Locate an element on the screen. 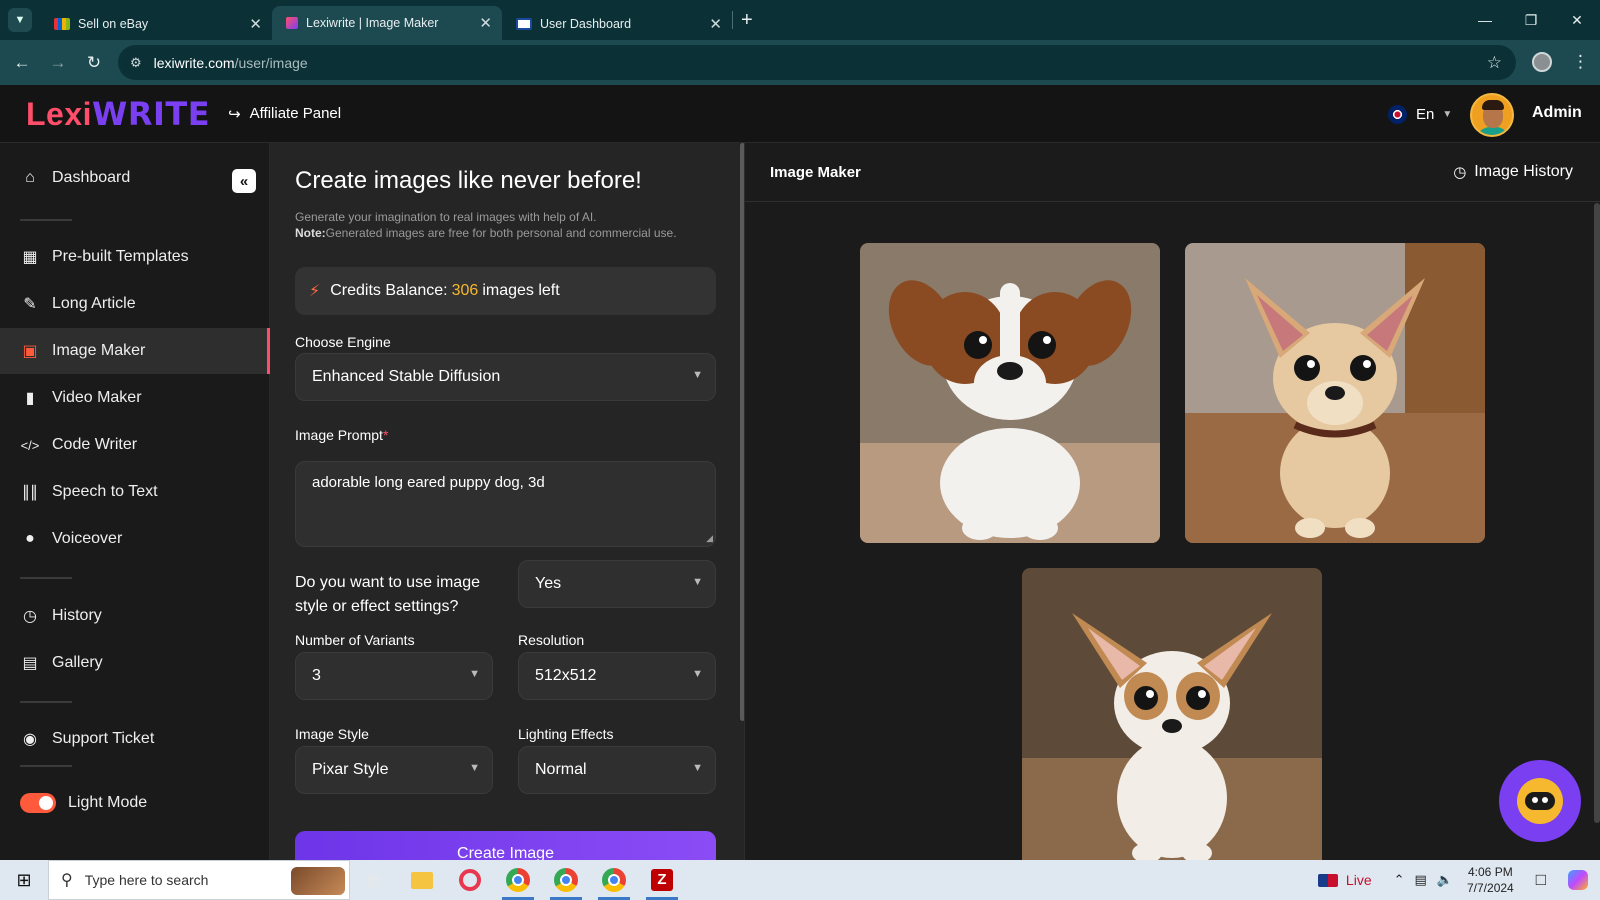 The image size is (1600, 900). robot-visor is located at coordinates (1540, 801).